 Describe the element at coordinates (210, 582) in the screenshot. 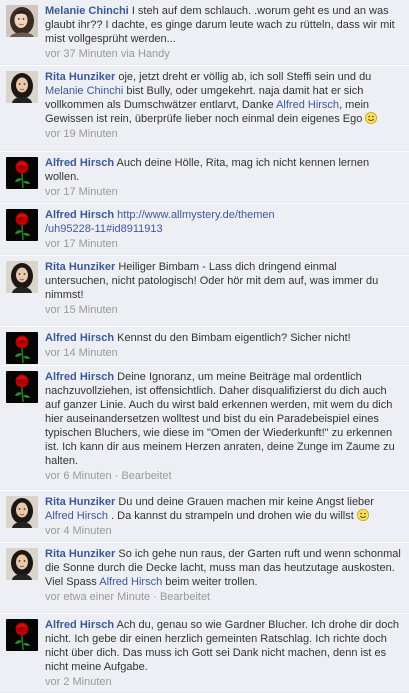

I see `comment-text: beim weiter trollen.` at that location.